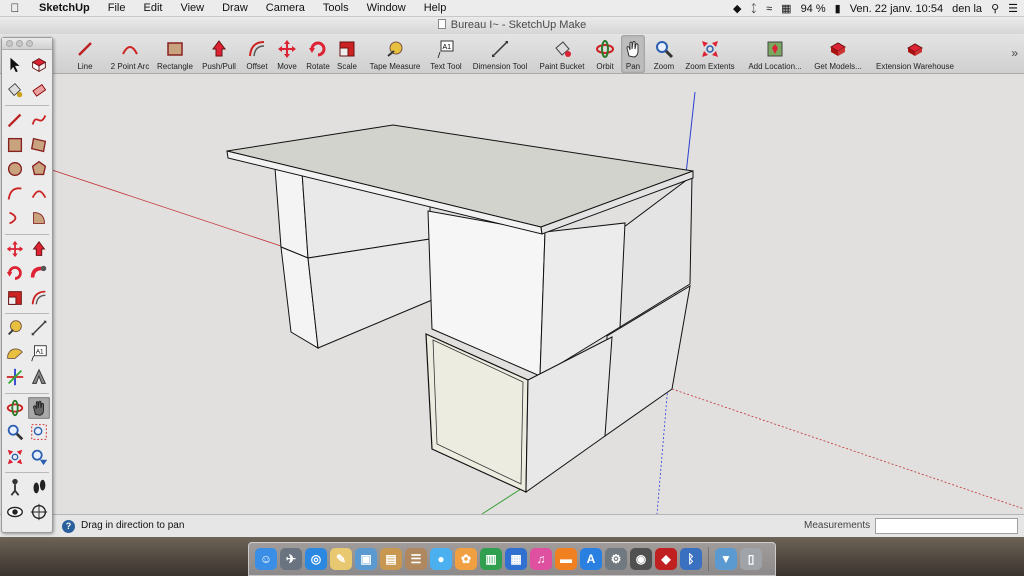  What do you see at coordinates (285, 8) in the screenshot?
I see `menu-camera: Camera` at bounding box center [285, 8].